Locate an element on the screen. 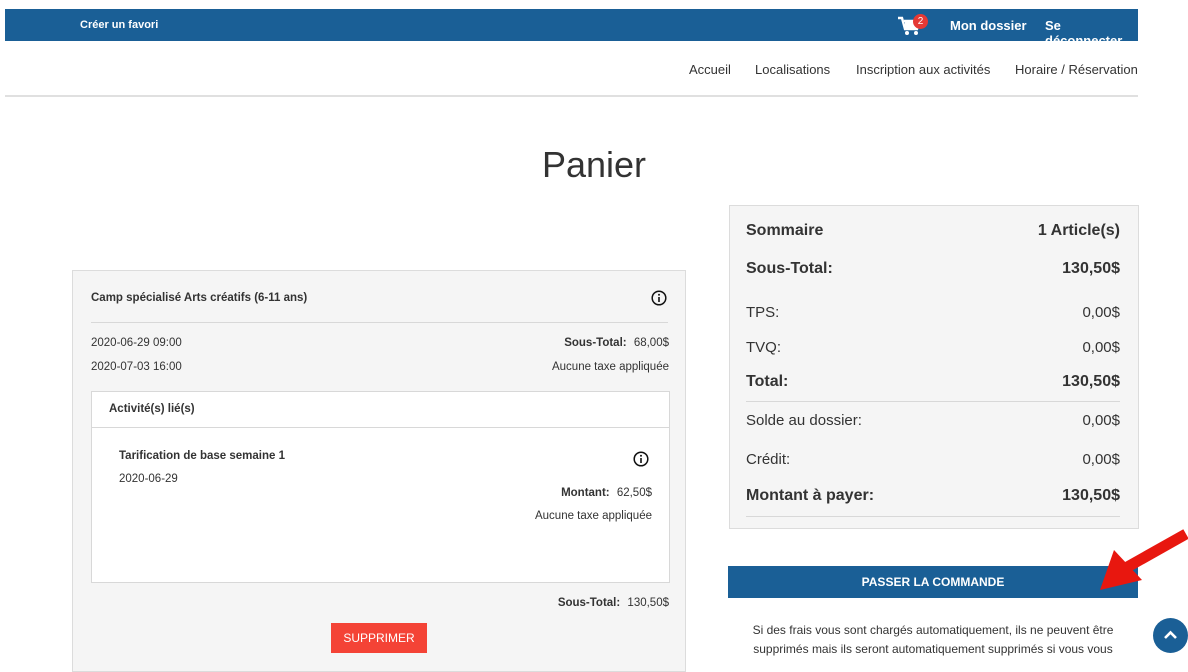  scroll-to-top-button is located at coordinates (1170, 635).